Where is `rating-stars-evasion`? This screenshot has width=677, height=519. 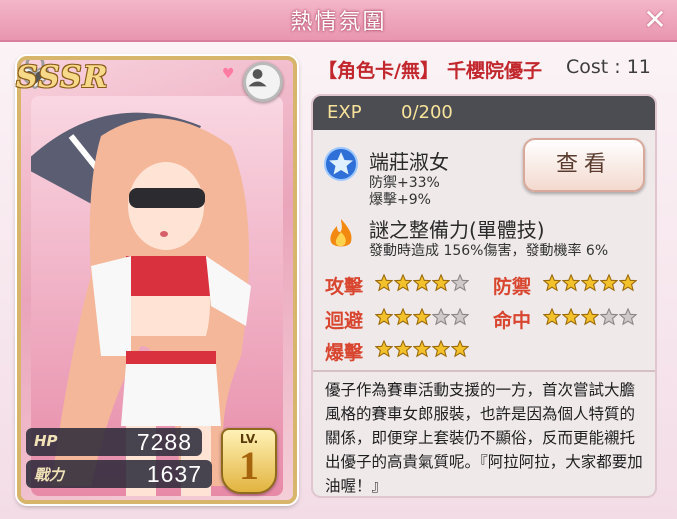 rating-stars-evasion is located at coordinates (422, 318).